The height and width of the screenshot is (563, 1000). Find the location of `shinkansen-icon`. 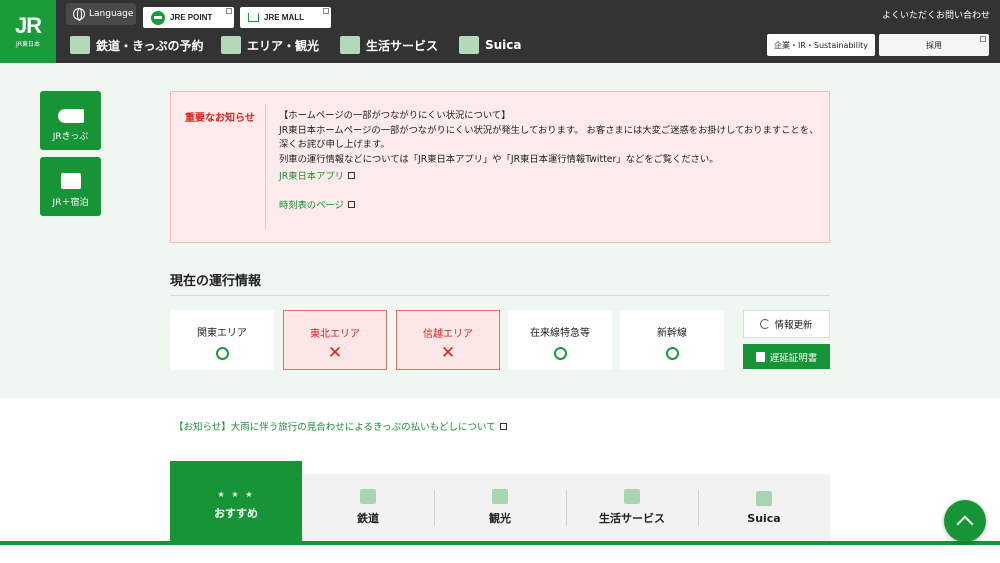

shinkansen-icon is located at coordinates (70, 116).